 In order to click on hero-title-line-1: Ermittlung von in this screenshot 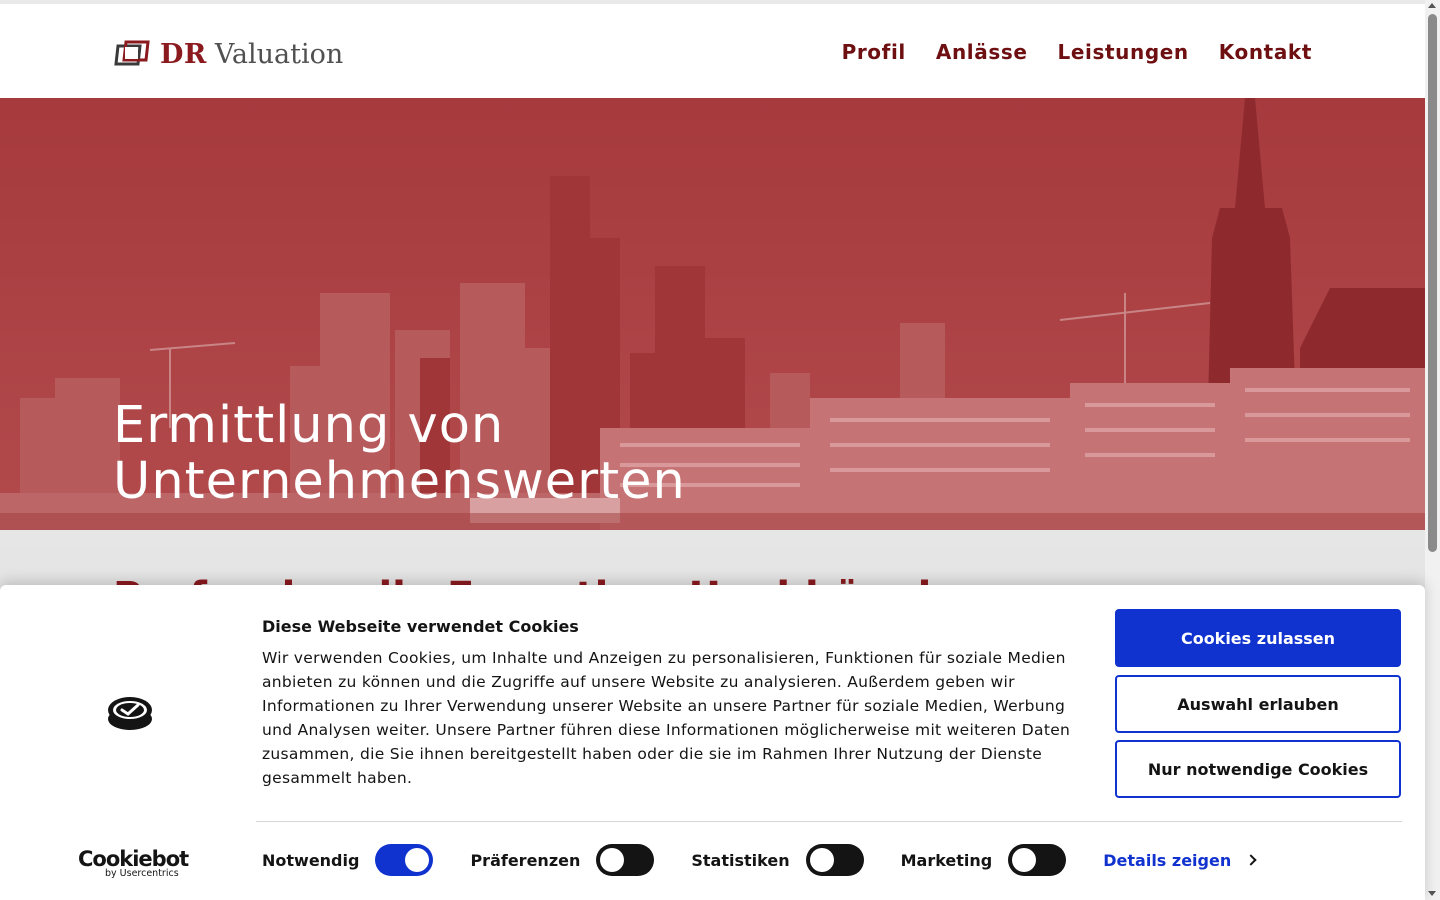, I will do `click(309, 425)`.